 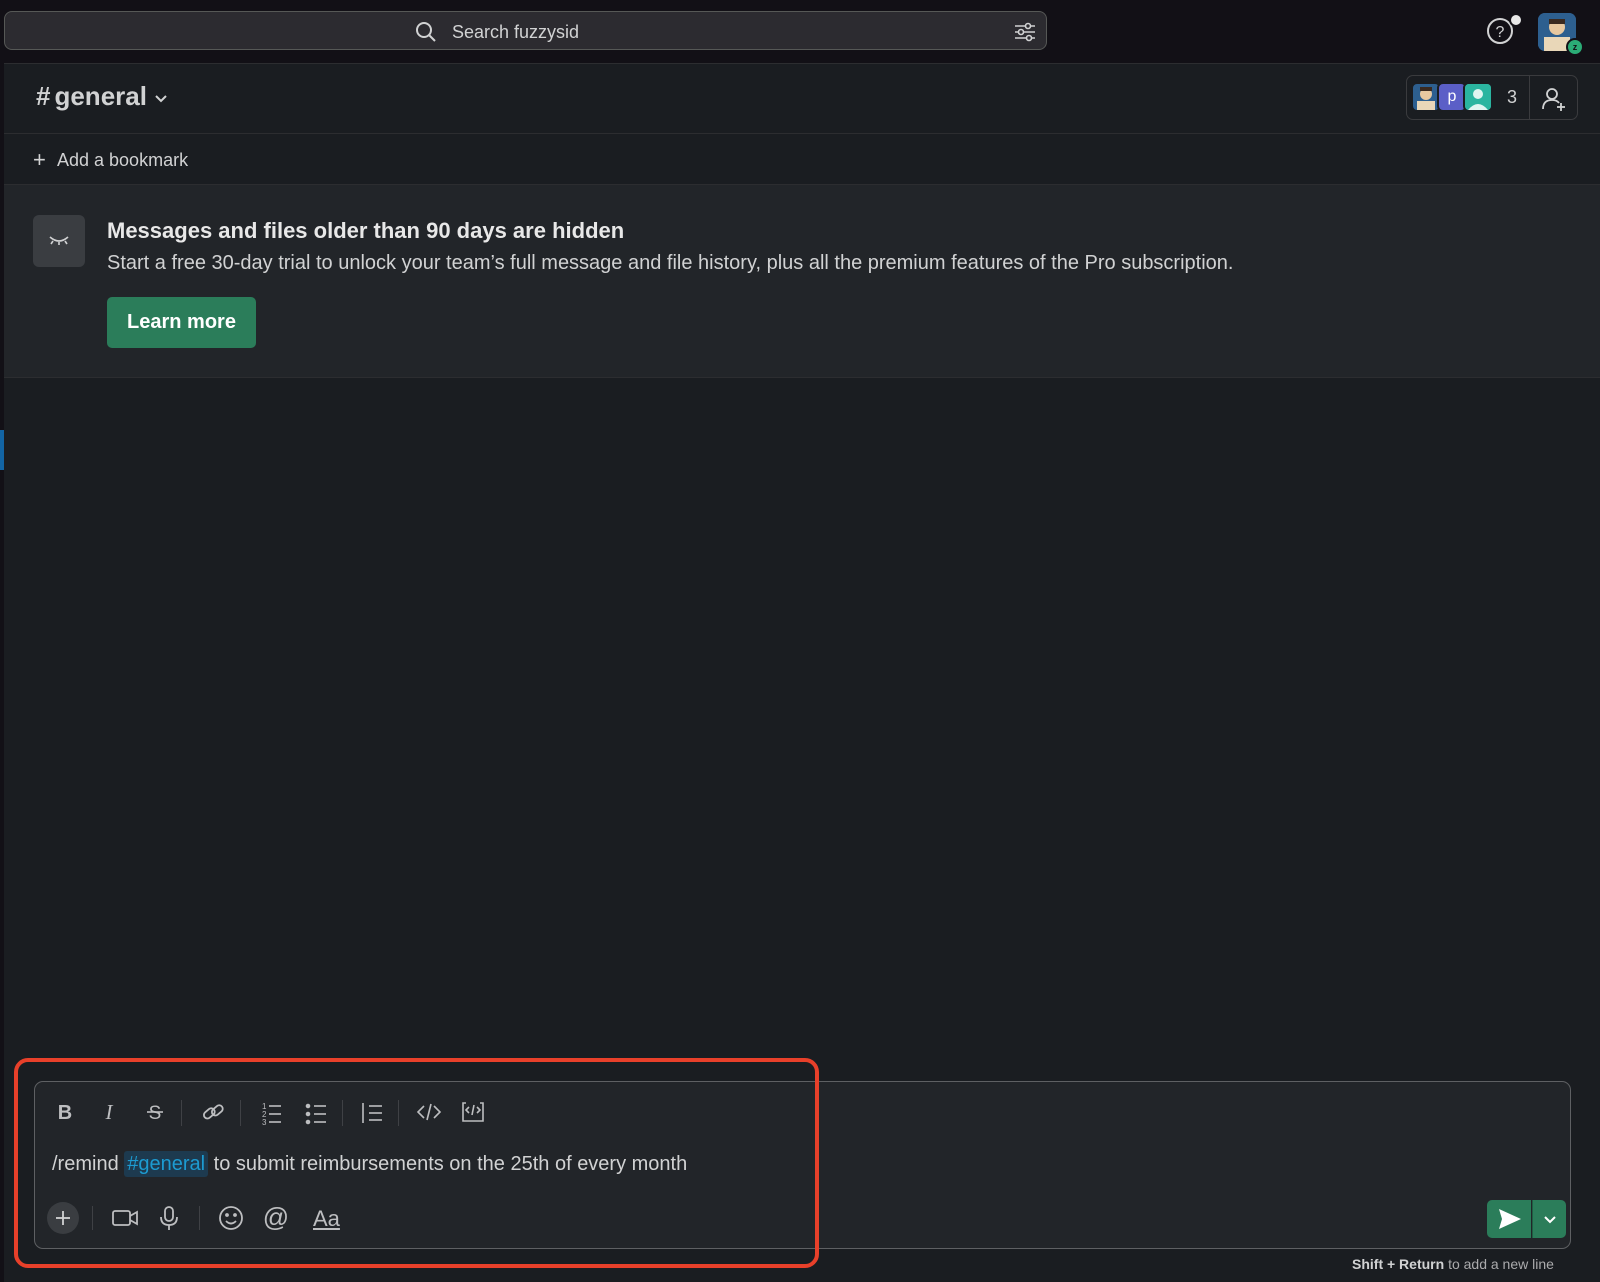 What do you see at coordinates (122, 160) in the screenshot?
I see `add-bookmark-link: Add a bookmark` at bounding box center [122, 160].